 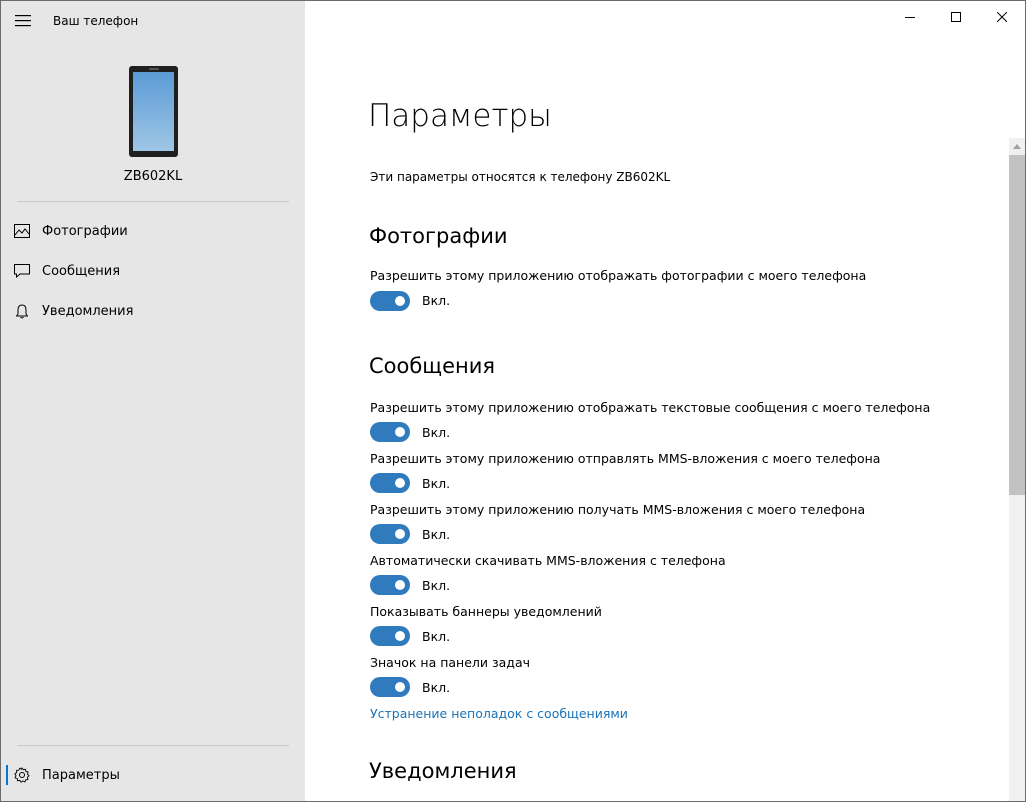 What do you see at coordinates (450, 662) in the screenshot?
I see `setting-label: Значок на панели задач` at bounding box center [450, 662].